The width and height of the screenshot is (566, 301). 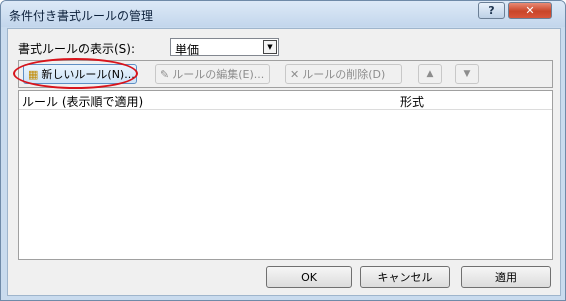 What do you see at coordinates (187, 50) in the screenshot?
I see `show-rules-value: 単価` at bounding box center [187, 50].